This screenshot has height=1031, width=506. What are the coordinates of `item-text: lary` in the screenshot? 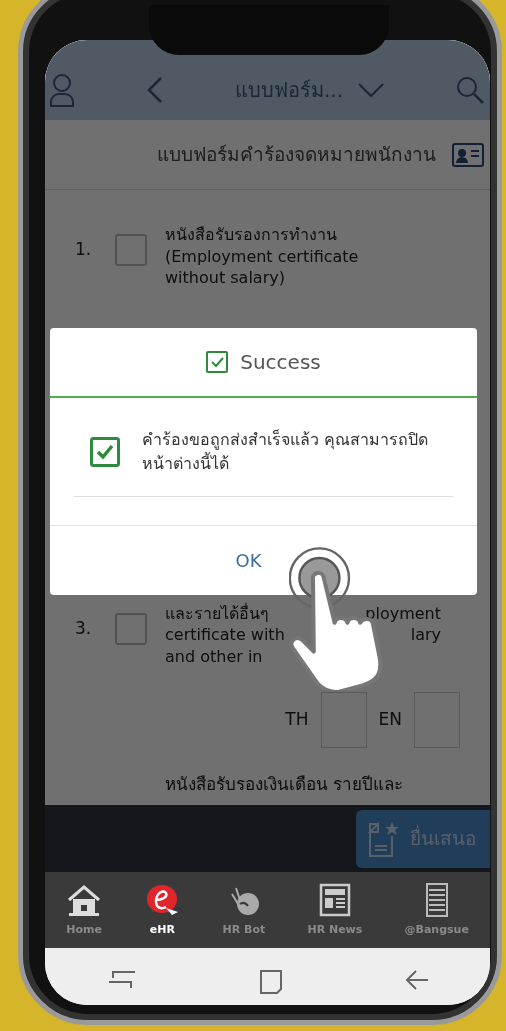 It's located at (425, 635).